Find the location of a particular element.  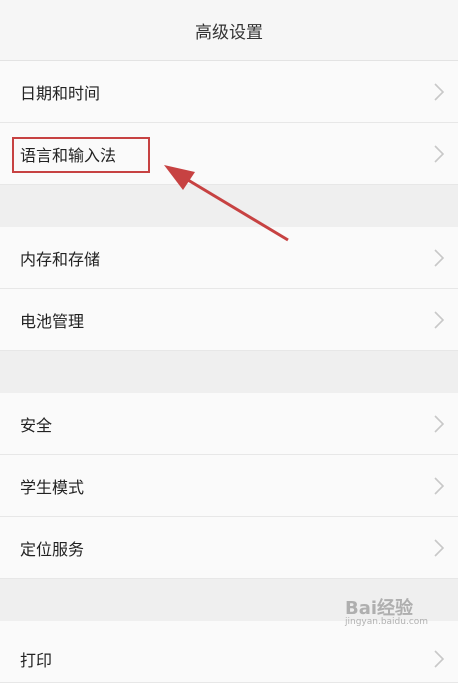

watermark-site: jingyan.baidu.com is located at coordinates (387, 622).